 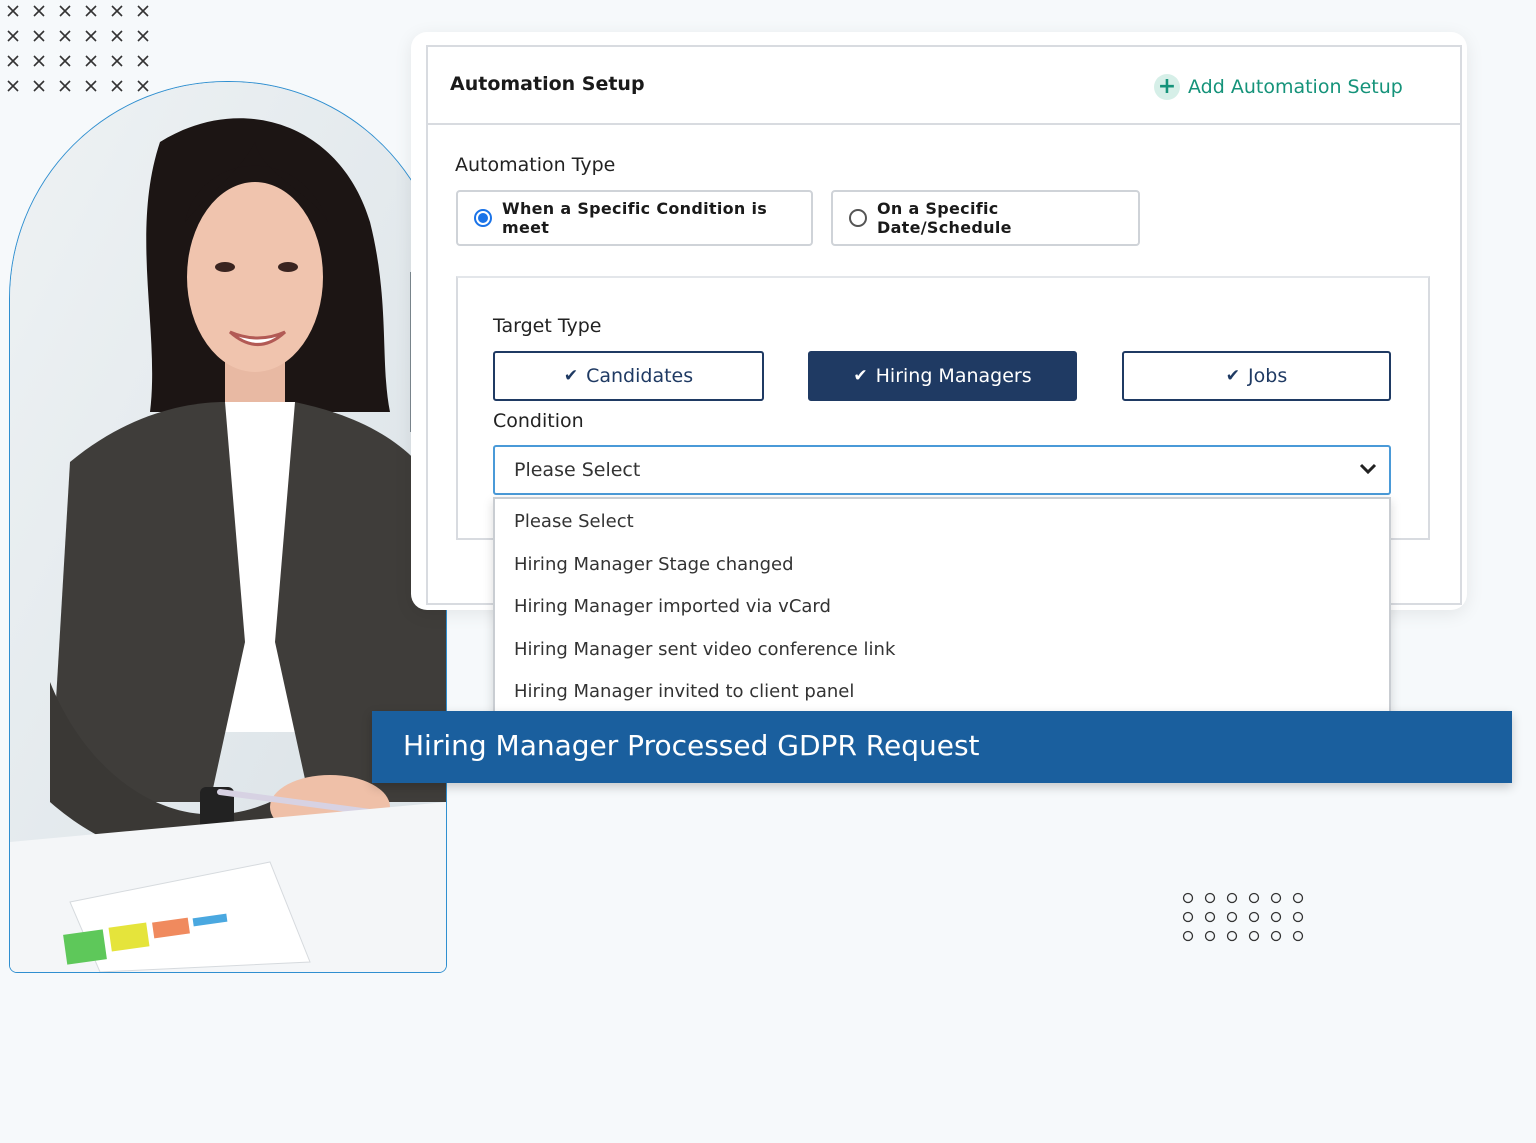 I want to click on card-title: Automation Setup, so click(x=547, y=84).